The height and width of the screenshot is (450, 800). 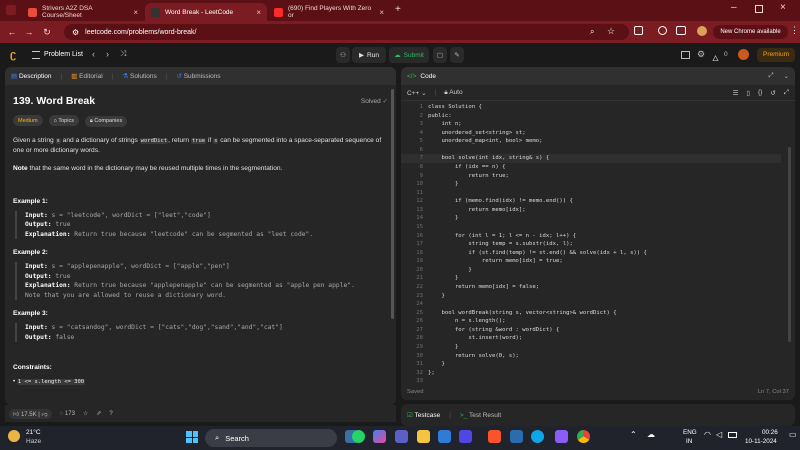 What do you see at coordinates (583, 436) in the screenshot?
I see `chrome-icon` at bounding box center [583, 436].